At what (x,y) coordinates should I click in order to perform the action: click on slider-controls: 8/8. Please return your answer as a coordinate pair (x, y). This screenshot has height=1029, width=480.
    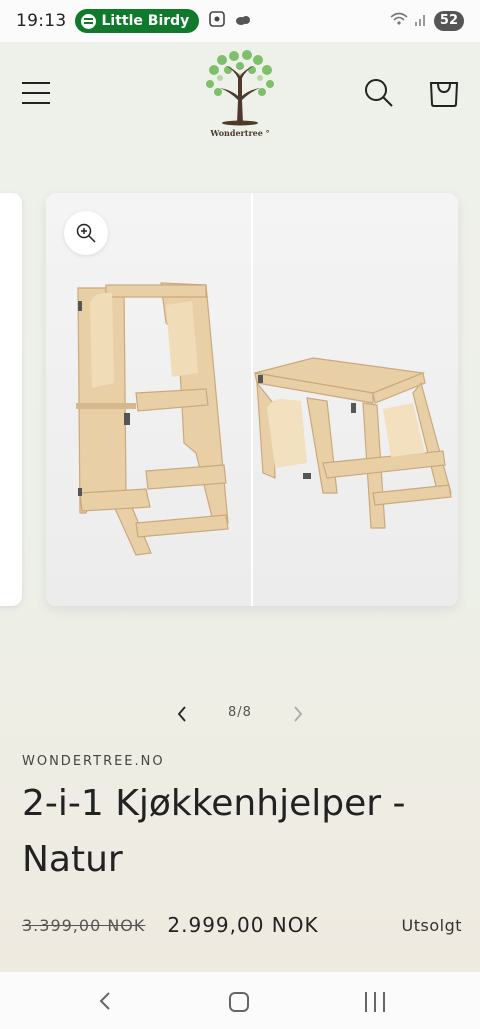
    Looking at the image, I should click on (240, 714).